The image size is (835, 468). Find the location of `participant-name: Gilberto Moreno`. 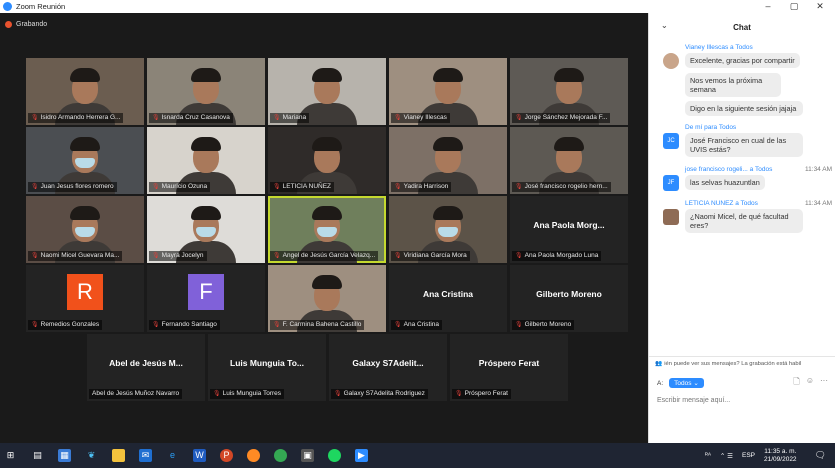

participant-name: Gilberto Moreno is located at coordinates (548, 324).